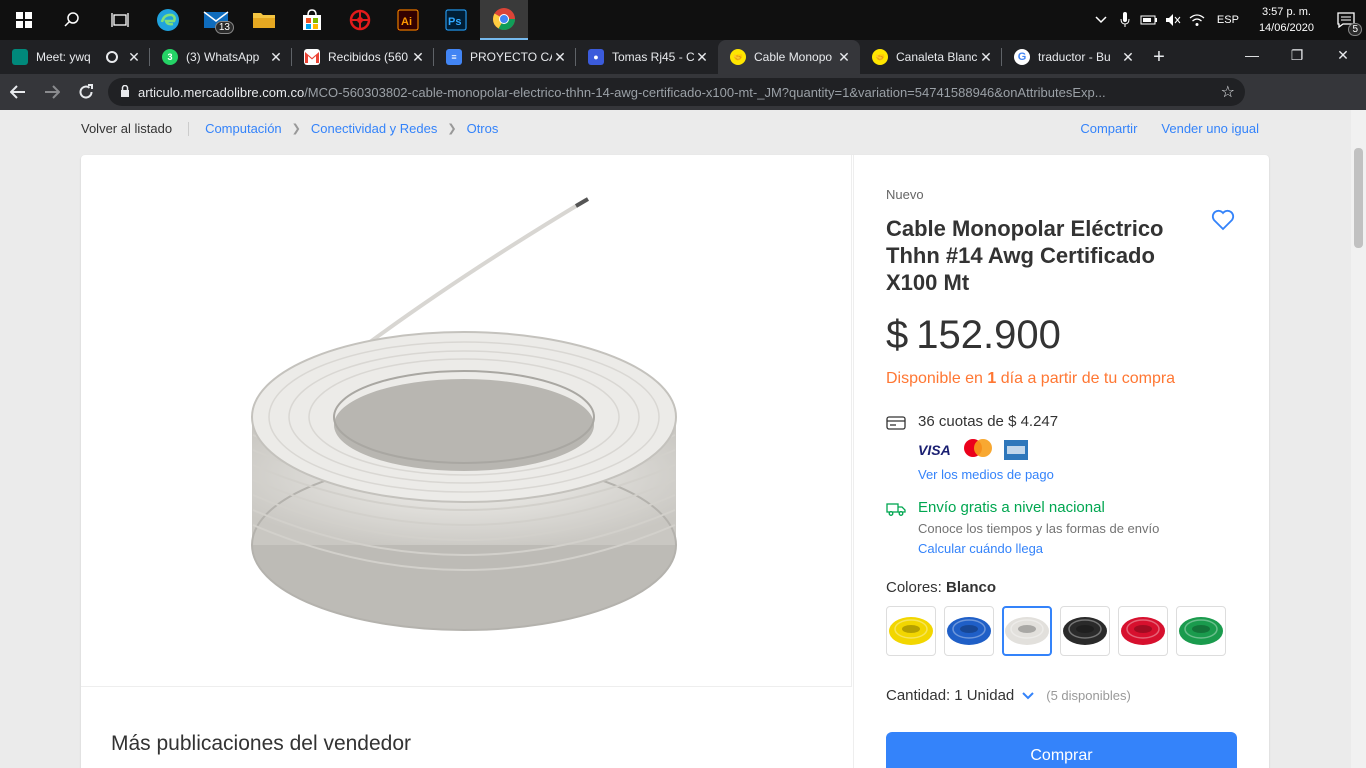 The height and width of the screenshot is (768, 1366). I want to click on minimize-button: —, so click(1252, 55).